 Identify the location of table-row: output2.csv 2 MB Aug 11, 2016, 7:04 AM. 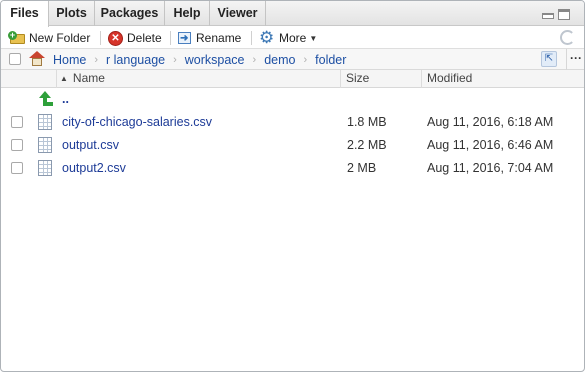
(292, 168).